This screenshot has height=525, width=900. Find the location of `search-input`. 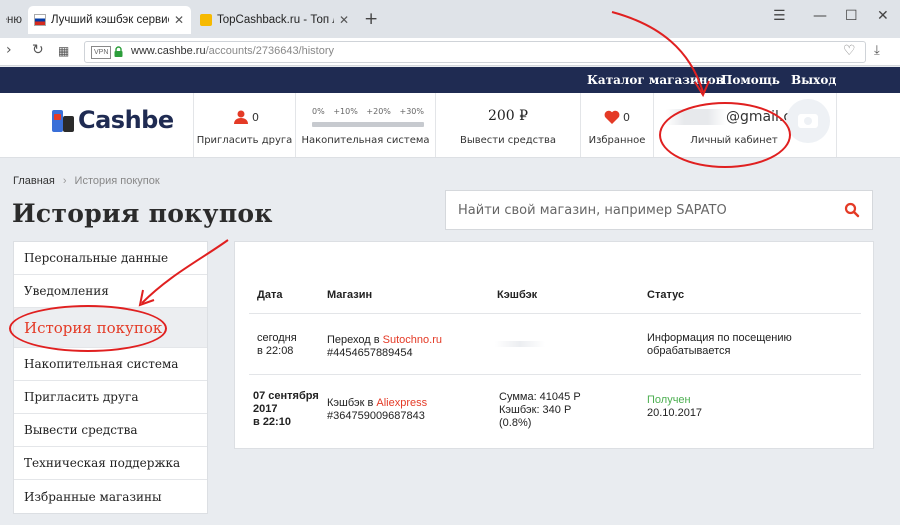

search-input is located at coordinates (641, 210).